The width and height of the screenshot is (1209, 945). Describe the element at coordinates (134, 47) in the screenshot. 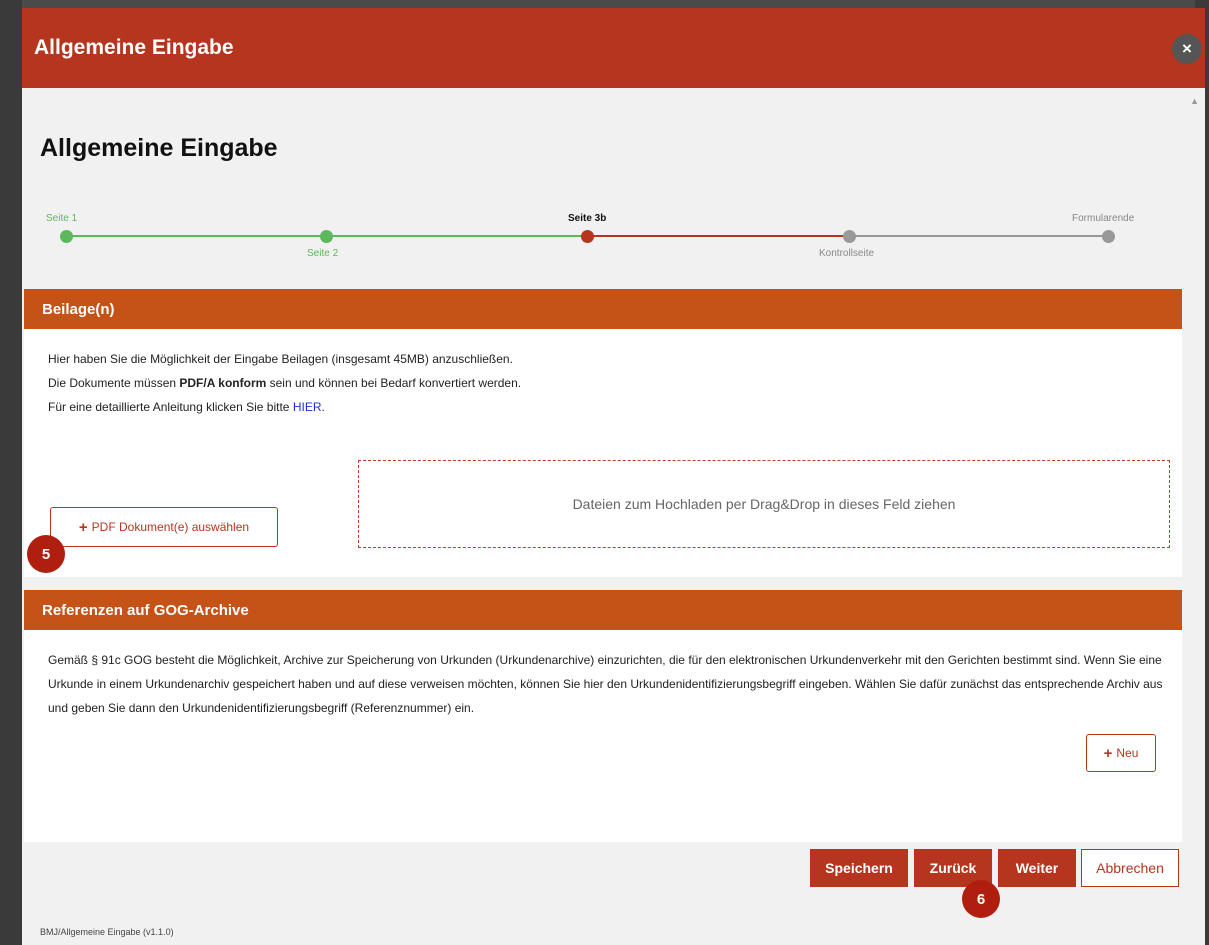

I see `modal-title: Allgemeine Eingabe` at that location.